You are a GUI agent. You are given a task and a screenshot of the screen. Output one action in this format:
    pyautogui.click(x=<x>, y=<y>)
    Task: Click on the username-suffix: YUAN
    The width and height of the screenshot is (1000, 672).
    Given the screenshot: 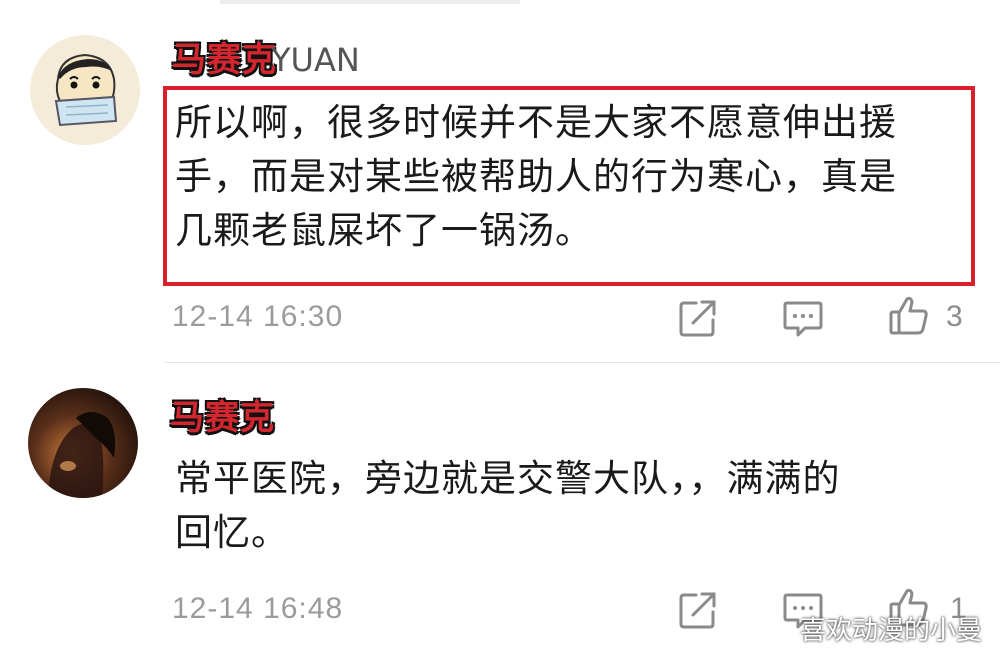 What is the action you would take?
    pyautogui.click(x=315, y=60)
    